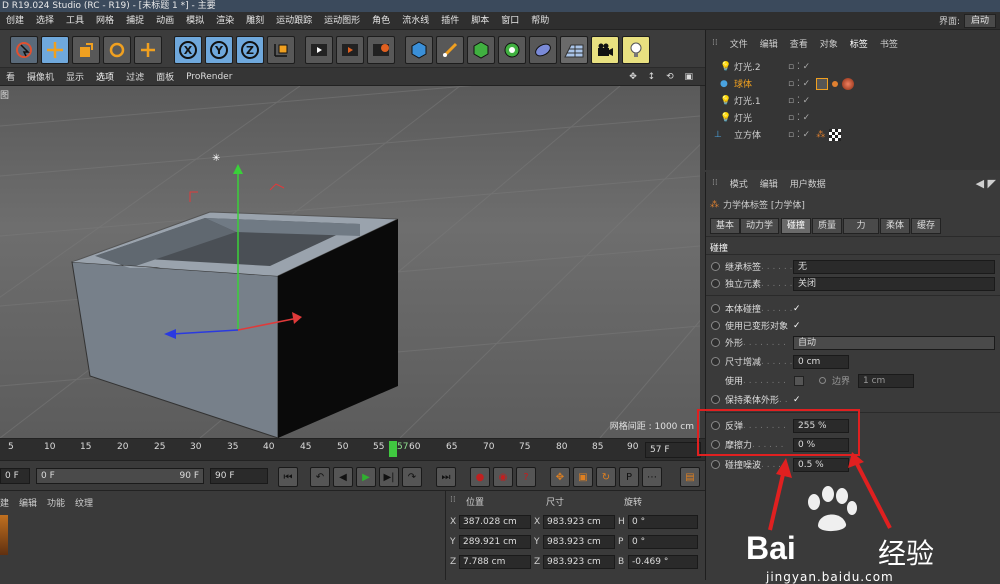 This screenshot has width=1000, height=584. What do you see at coordinates (821, 361) in the screenshot?
I see `size-increment-field: 0 cm` at bounding box center [821, 361].